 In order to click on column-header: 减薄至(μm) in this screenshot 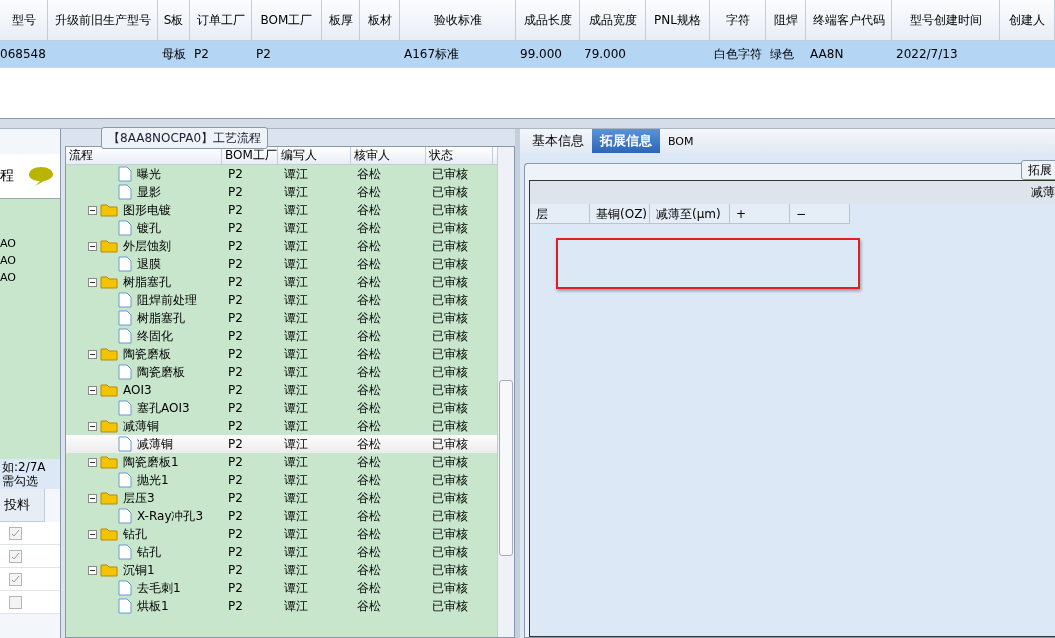, I will do `click(690, 214)`.